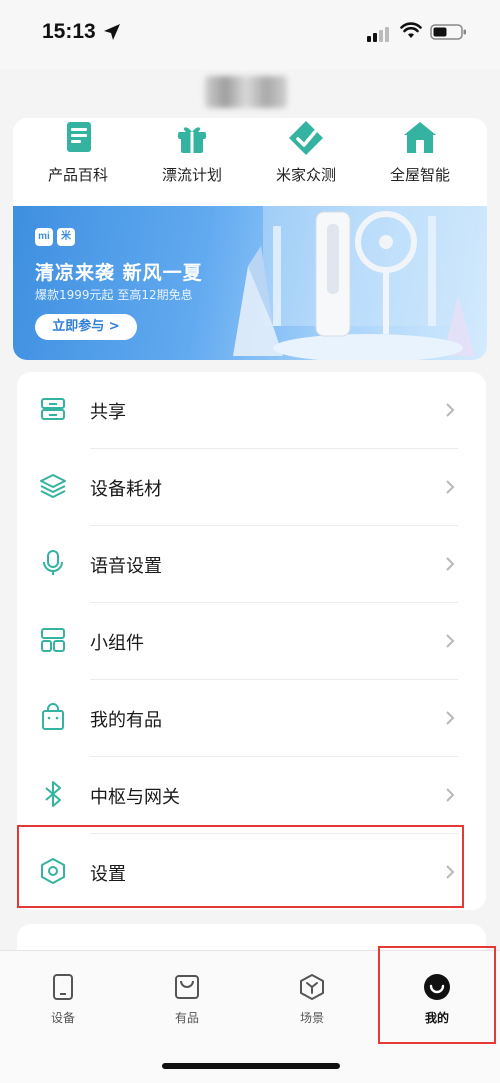 This screenshot has width=500, height=1083. I want to click on promo-banner: mi 米 清凉来袭 新风一夏 爆款1999元起 至高12期免息 立即参与 >, so click(250, 283).